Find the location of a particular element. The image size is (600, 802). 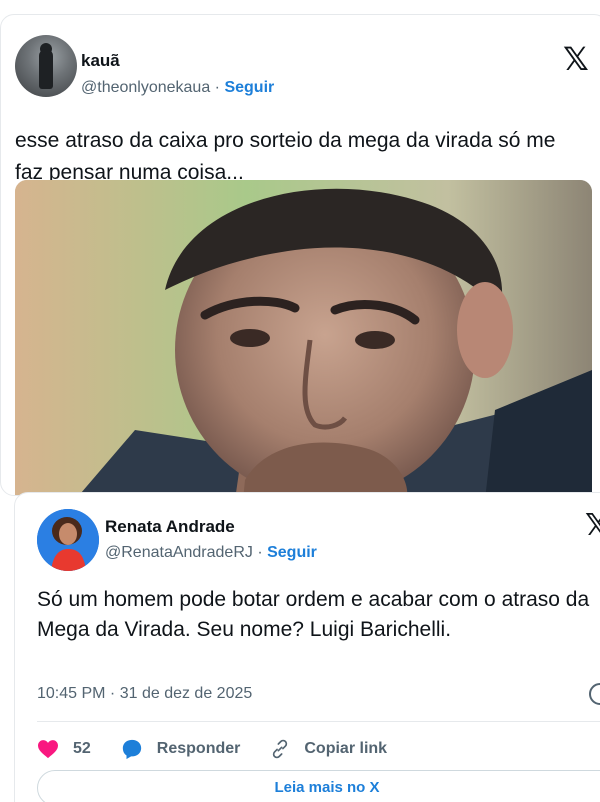

author-handle-line: @theonlyonekaua · Seguir is located at coordinates (177, 88).